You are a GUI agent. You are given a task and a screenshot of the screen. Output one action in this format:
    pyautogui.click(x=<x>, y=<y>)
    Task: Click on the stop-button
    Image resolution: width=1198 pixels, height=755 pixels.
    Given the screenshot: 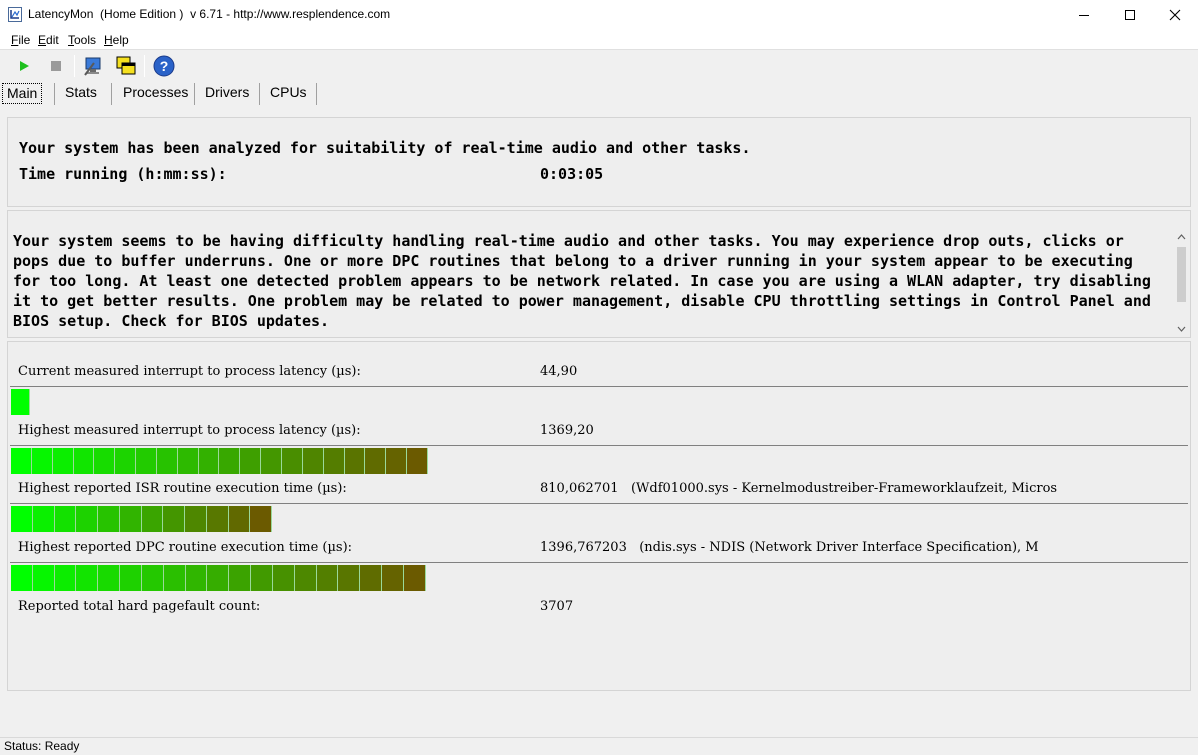 What is the action you would take?
    pyautogui.click(x=56, y=66)
    